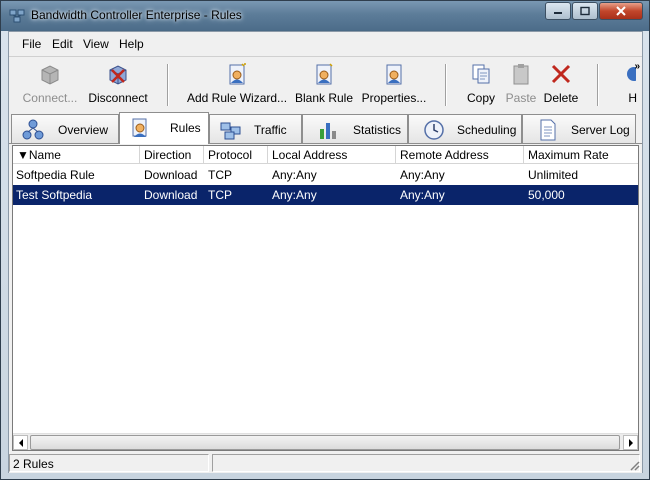 This screenshot has height=480, width=650. I want to click on cell-maximum-rate: Unlimited, so click(553, 175).